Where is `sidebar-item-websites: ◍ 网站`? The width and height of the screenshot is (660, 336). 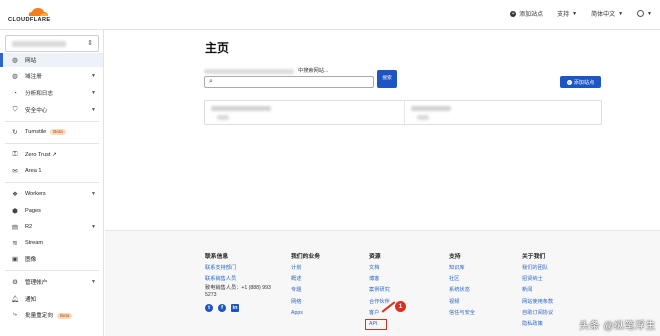
sidebar-item-websites: ◍ 网站 is located at coordinates (51, 60).